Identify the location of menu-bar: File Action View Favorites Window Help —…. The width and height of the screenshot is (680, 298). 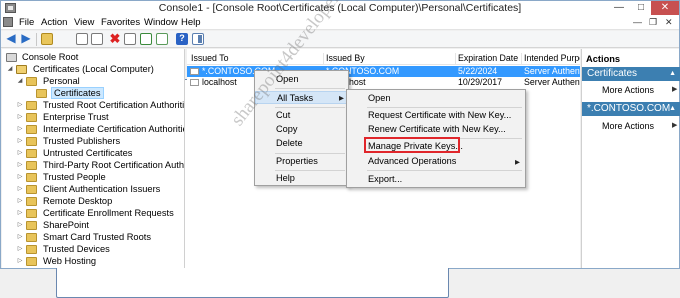
(340, 22).